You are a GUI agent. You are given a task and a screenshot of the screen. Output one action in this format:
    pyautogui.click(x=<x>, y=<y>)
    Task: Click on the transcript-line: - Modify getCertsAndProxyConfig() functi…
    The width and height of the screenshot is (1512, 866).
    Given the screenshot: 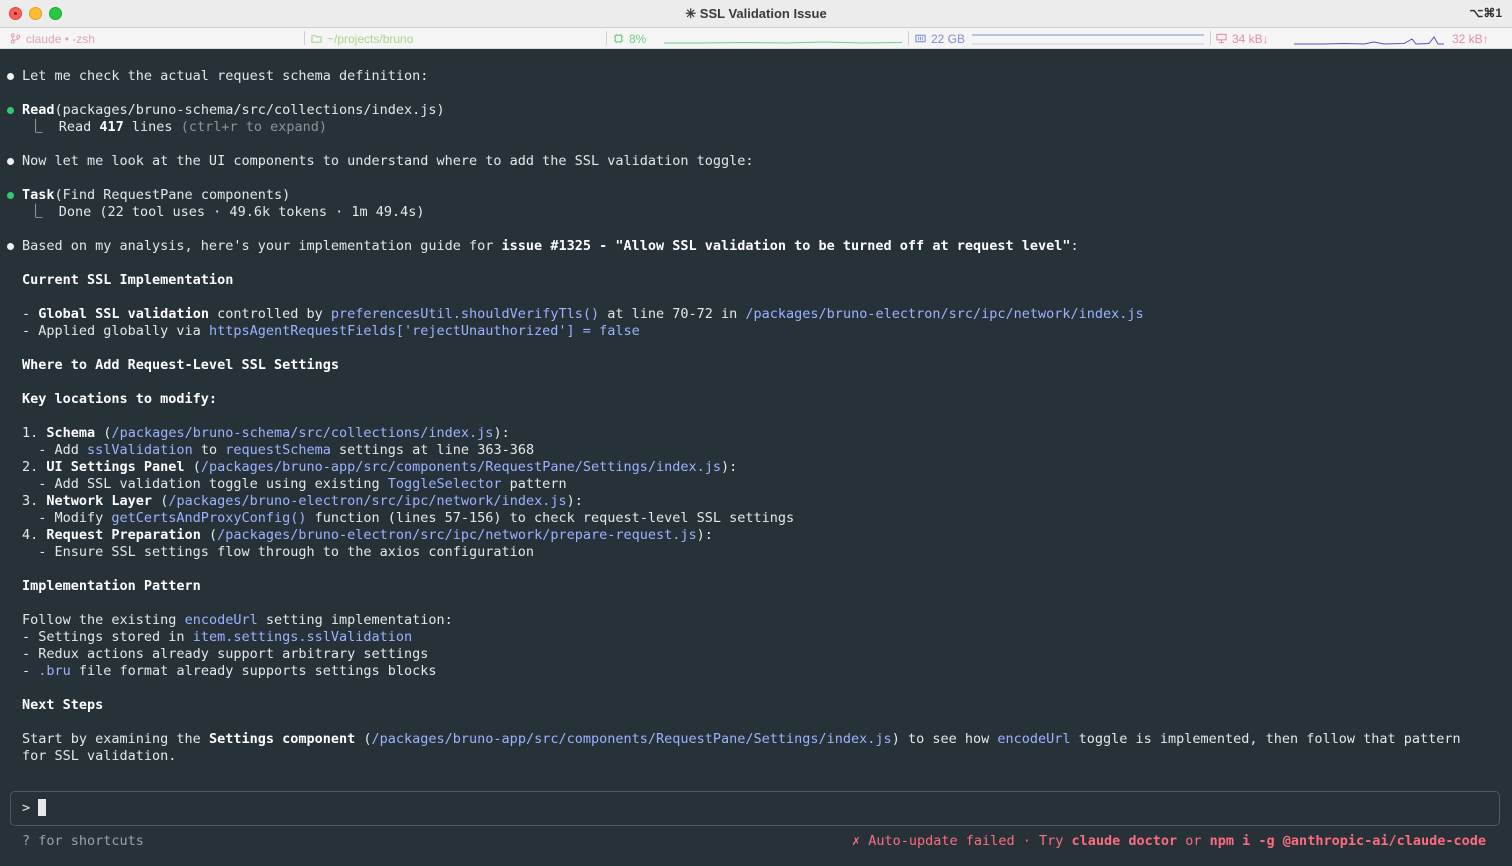 What is the action you would take?
    pyautogui.click(x=408, y=518)
    